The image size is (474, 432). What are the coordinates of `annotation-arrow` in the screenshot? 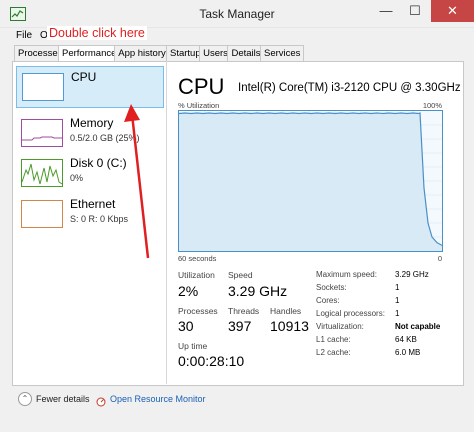 It's located at (137, 181).